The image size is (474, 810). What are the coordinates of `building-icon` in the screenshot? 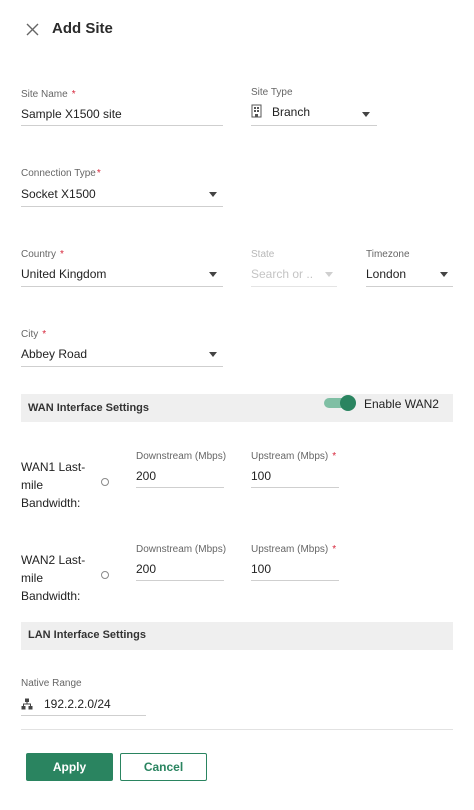 It's located at (256, 113).